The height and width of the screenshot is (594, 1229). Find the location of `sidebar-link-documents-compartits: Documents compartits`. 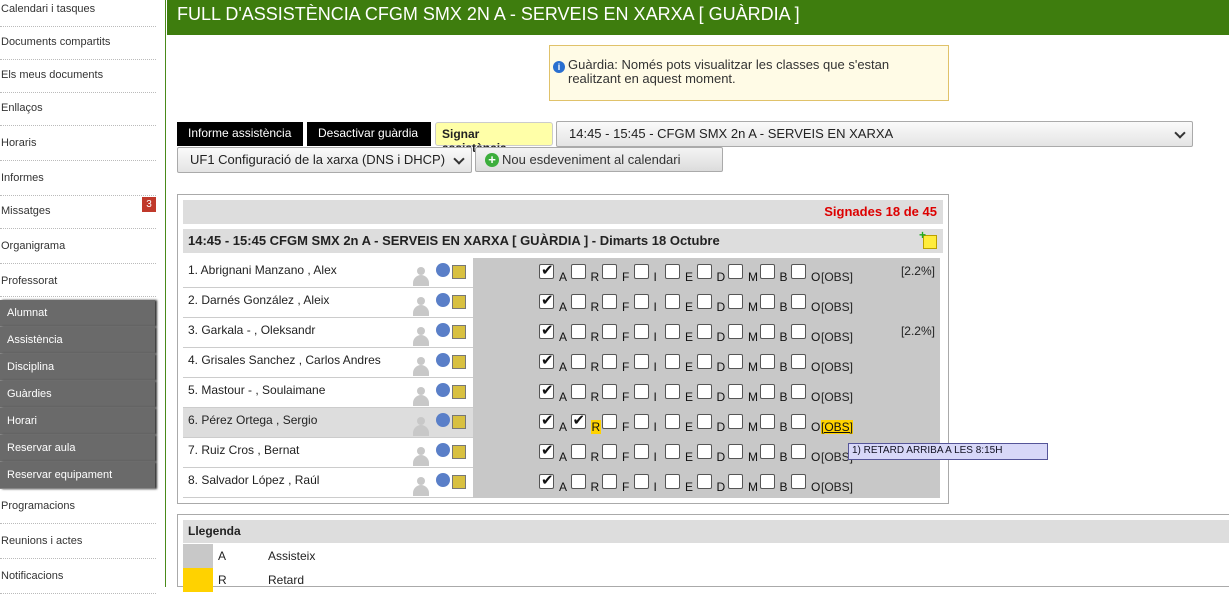

sidebar-link-documents-compartits: Documents compartits is located at coordinates (78, 48).